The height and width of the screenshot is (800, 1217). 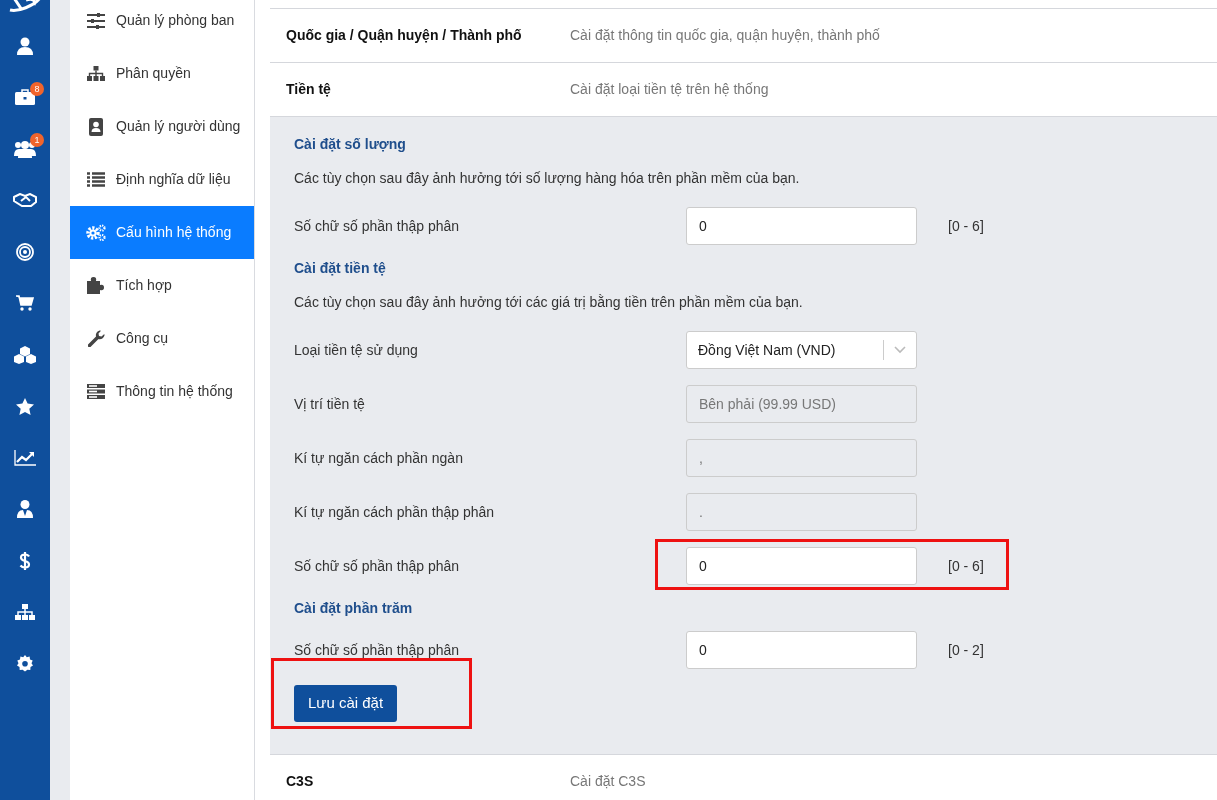 I want to click on cubes-icon, so click(x=25, y=354).